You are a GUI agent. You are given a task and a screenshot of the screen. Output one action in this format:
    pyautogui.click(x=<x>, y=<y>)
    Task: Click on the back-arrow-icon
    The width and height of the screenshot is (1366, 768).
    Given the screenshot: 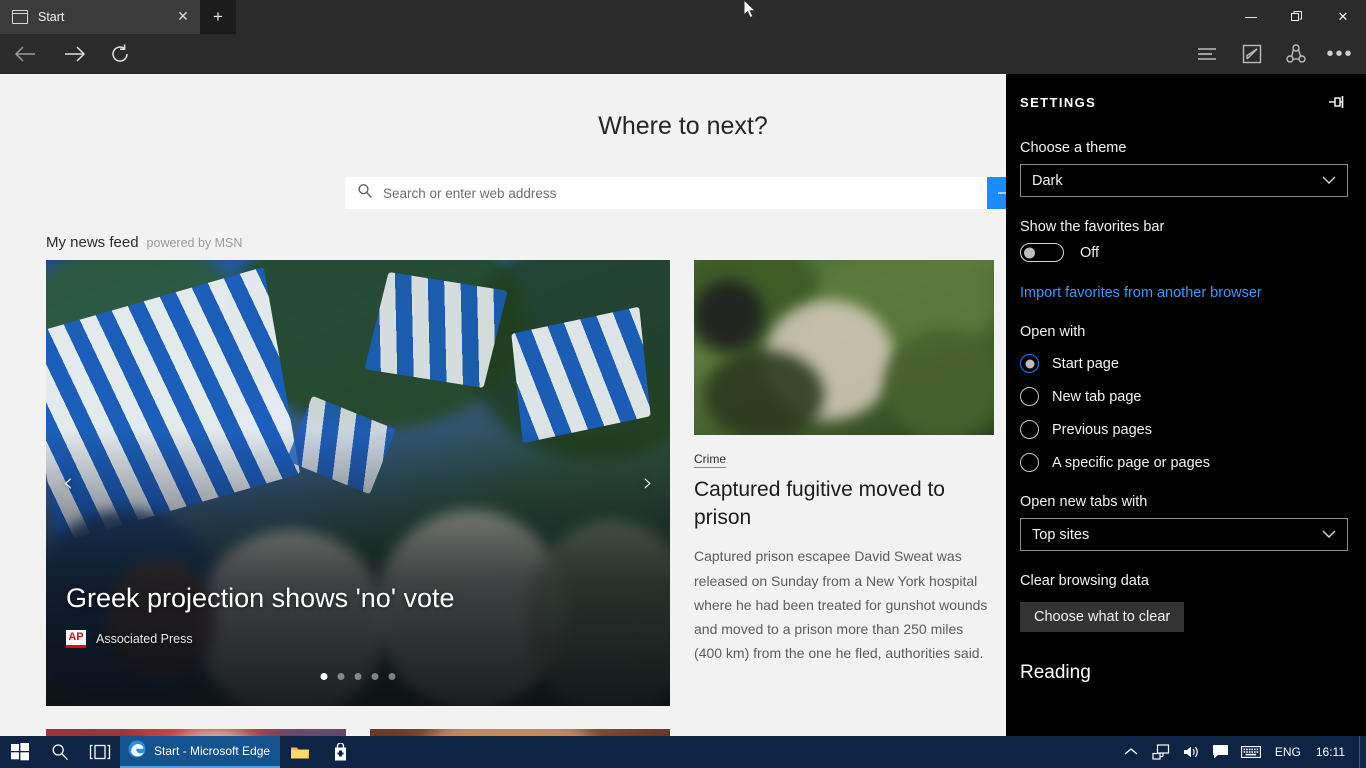 What is the action you would take?
    pyautogui.click(x=26, y=54)
    